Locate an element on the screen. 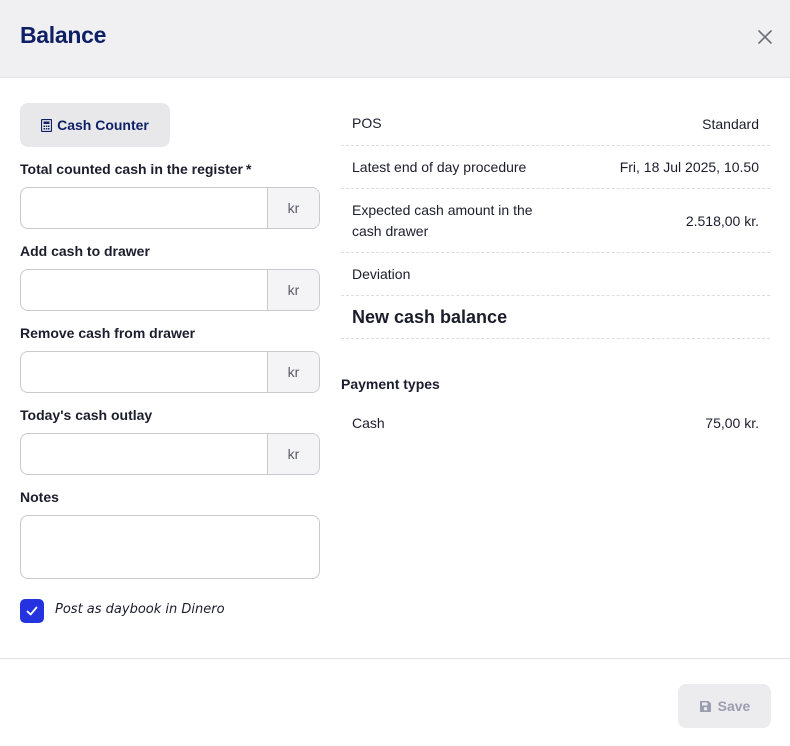 This screenshot has width=790, height=746. remove-cash-field: kr is located at coordinates (170, 372).